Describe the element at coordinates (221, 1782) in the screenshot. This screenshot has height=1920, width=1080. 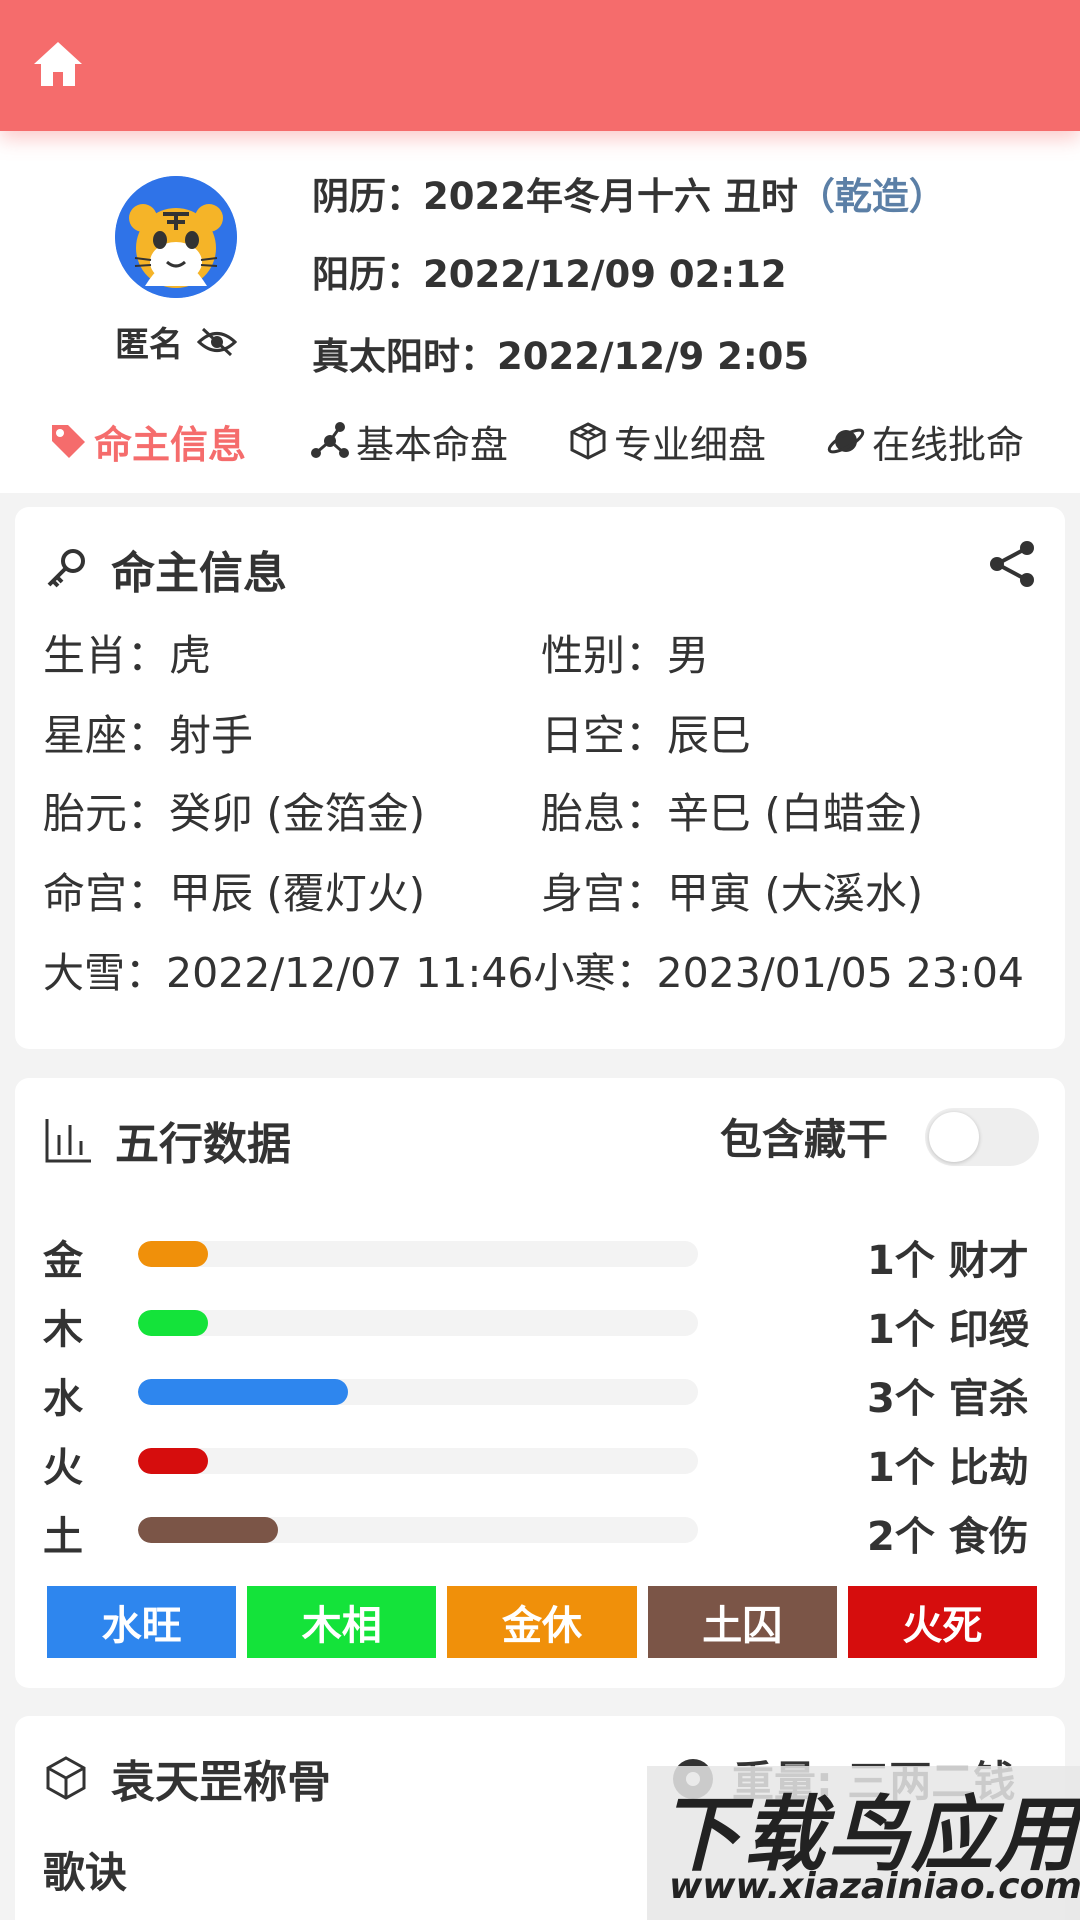
I see `card-title: 袁天罡称骨` at that location.